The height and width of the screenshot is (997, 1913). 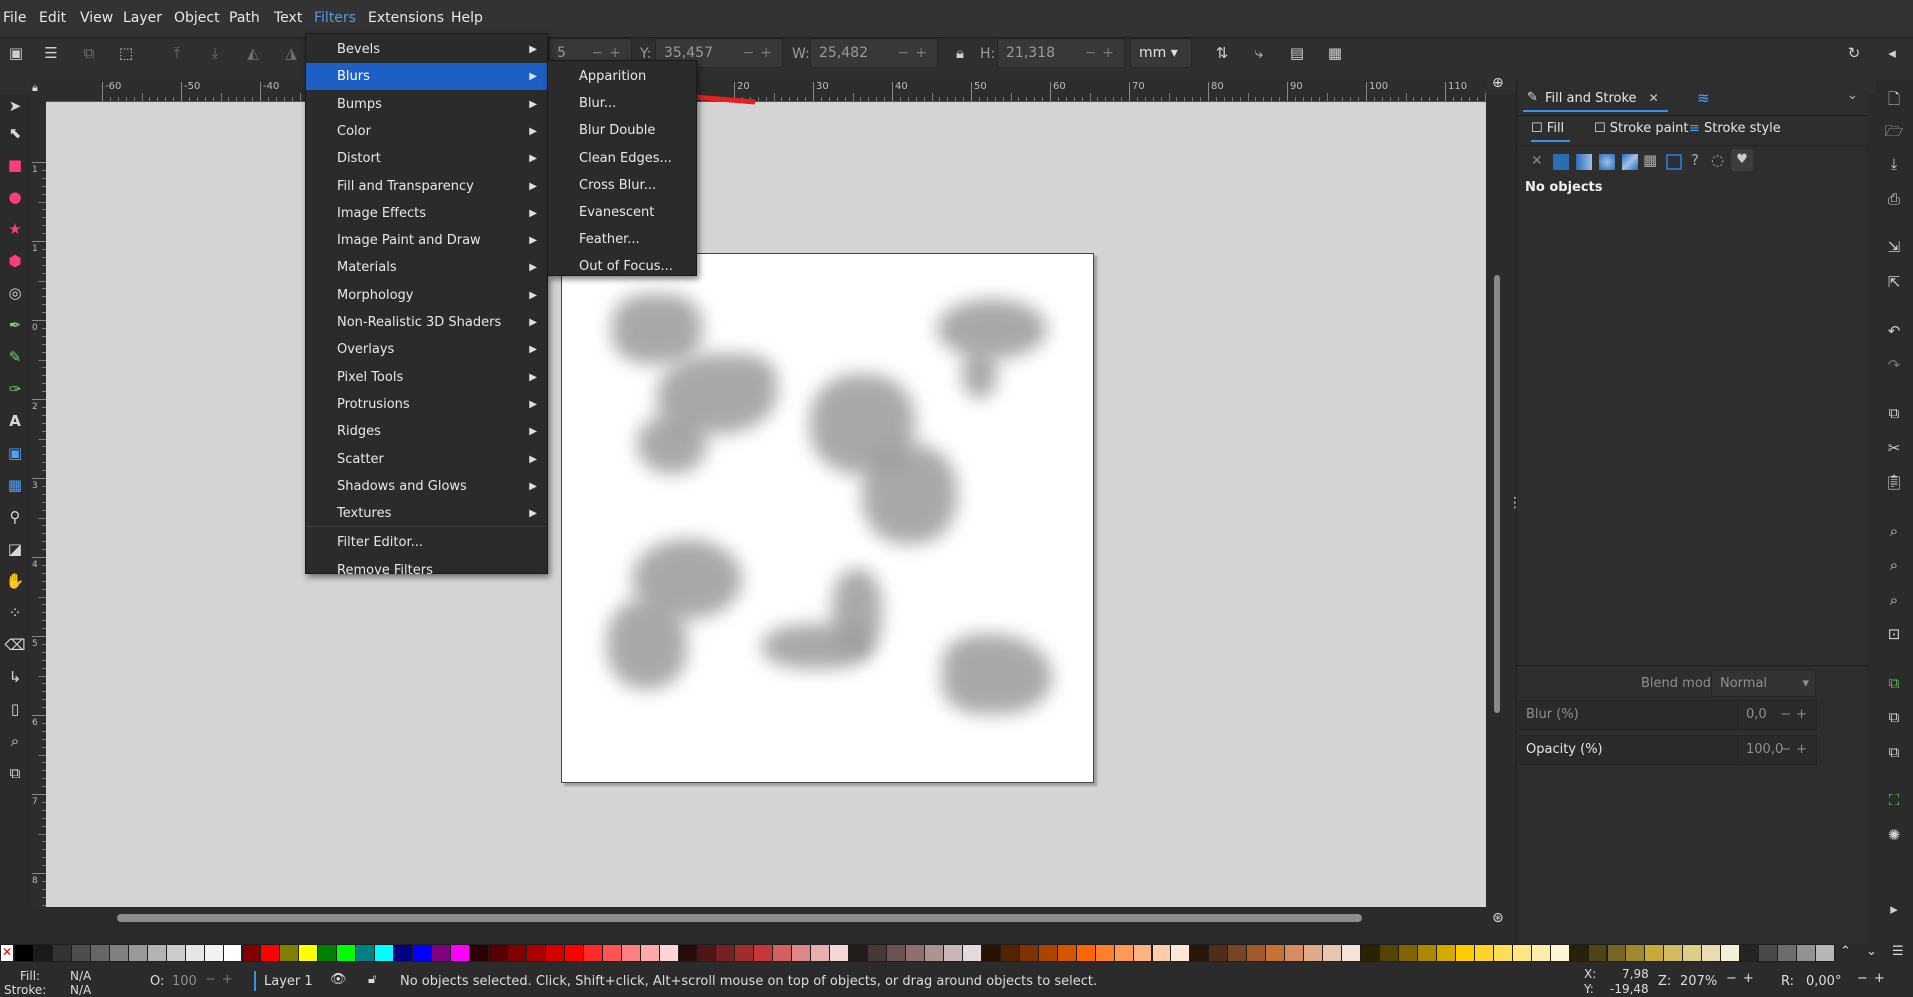 What do you see at coordinates (426, 158) in the screenshot?
I see `filters-menu-item-distort: Distort ▶` at bounding box center [426, 158].